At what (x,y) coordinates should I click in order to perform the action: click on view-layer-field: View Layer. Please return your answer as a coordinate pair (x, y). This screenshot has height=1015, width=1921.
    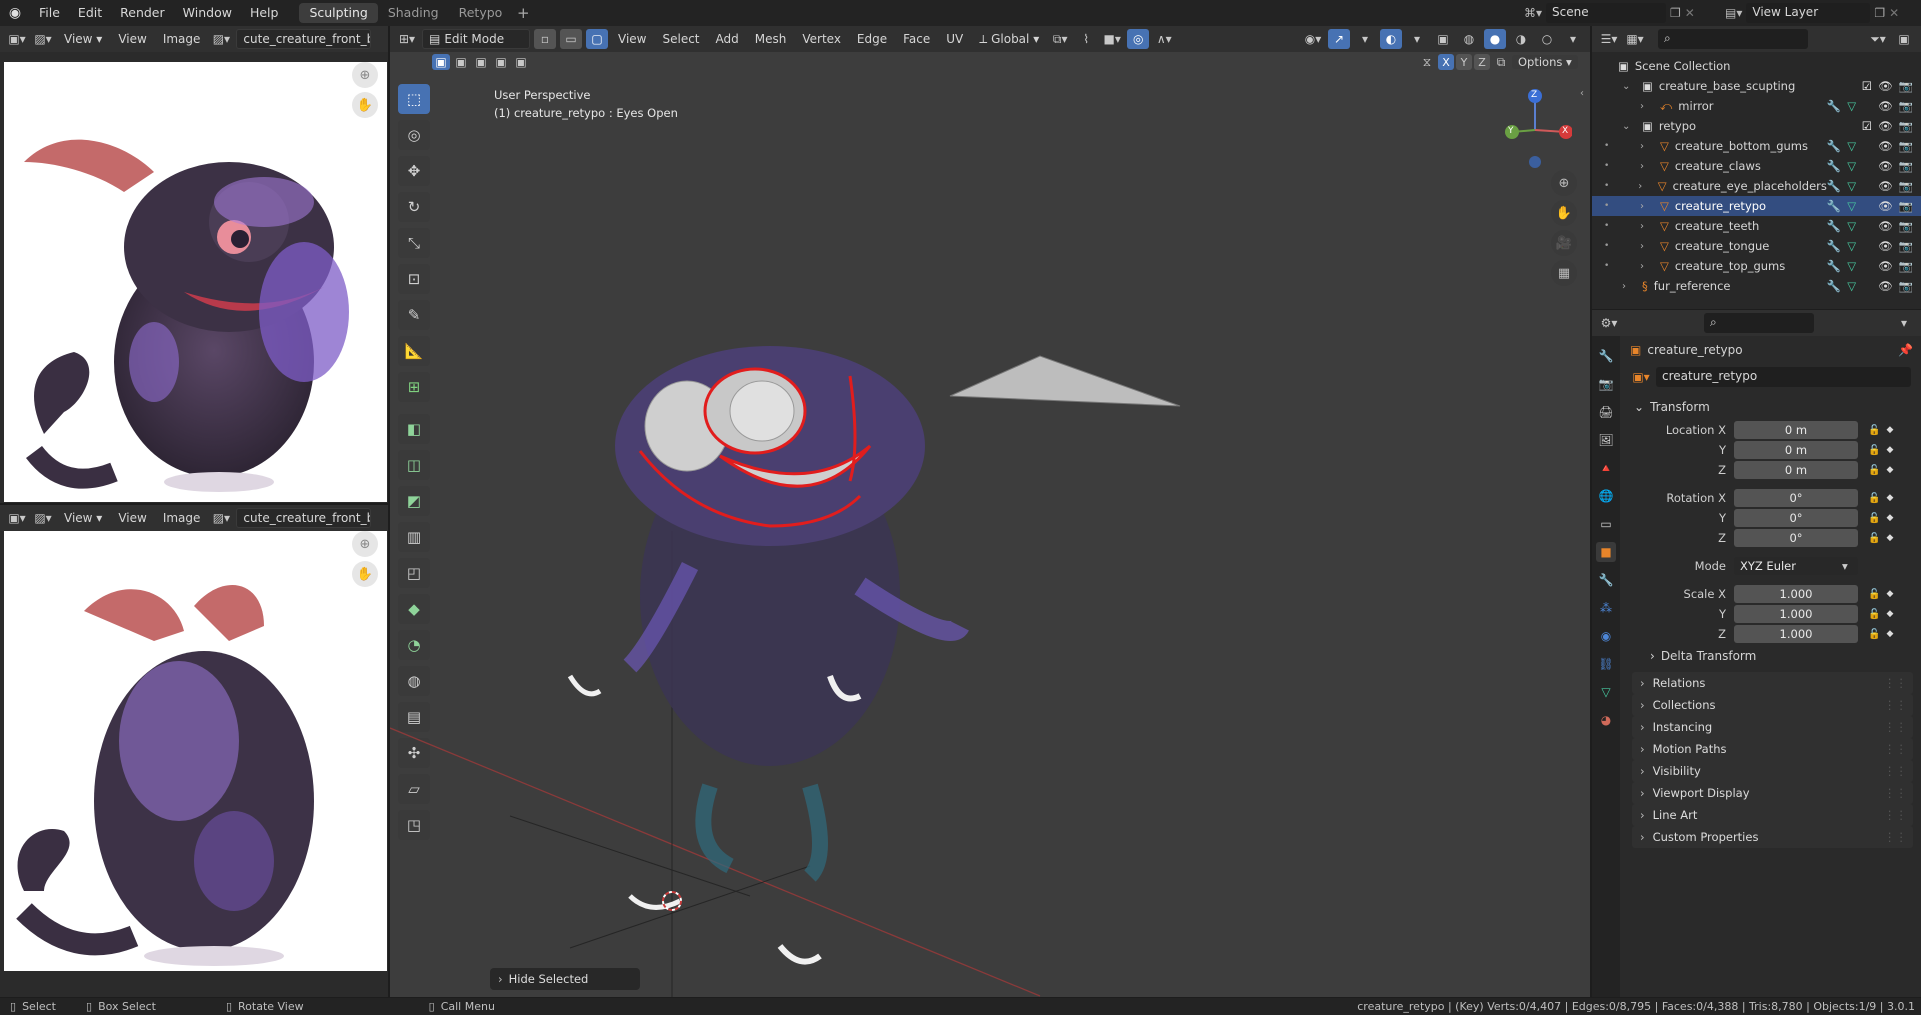
    Looking at the image, I should click on (1808, 13).